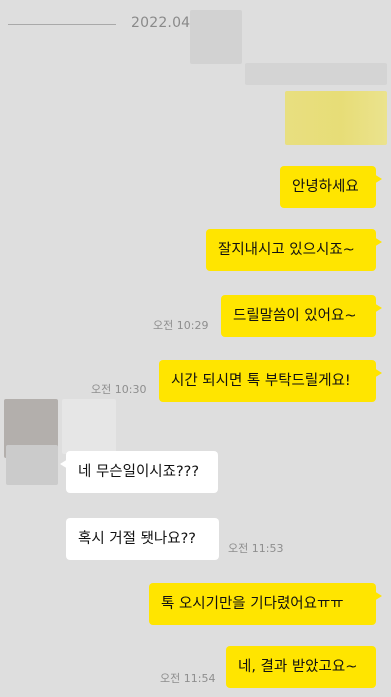 The height and width of the screenshot is (697, 391). I want to click on message-bubble-sent: 잘지내시고 있으시죠~, so click(294, 250).